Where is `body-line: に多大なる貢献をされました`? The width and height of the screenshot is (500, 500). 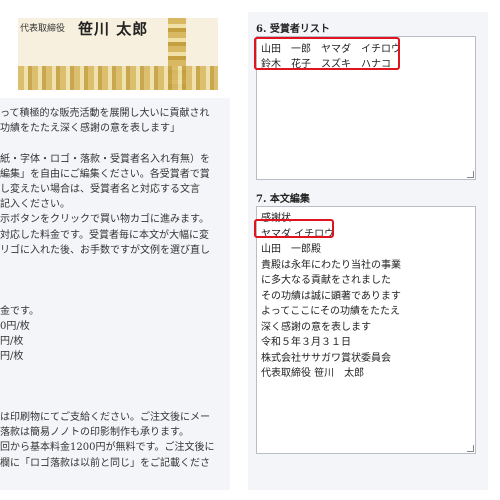
body-line: に多大なる貢献をされました is located at coordinates (326, 280).